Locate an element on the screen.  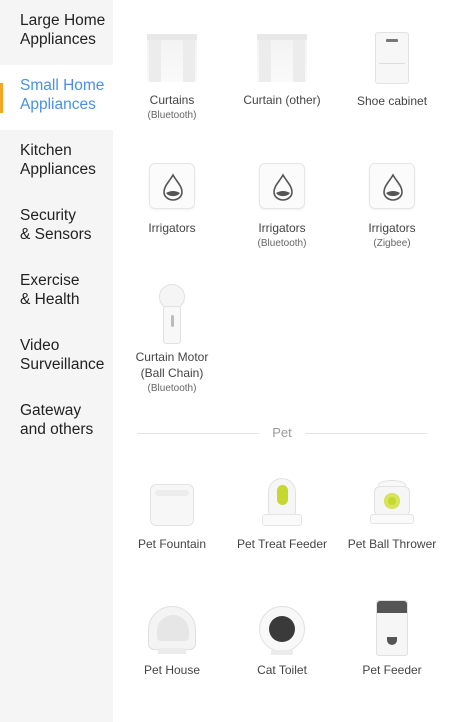
divider-line is located at coordinates (366, 433).